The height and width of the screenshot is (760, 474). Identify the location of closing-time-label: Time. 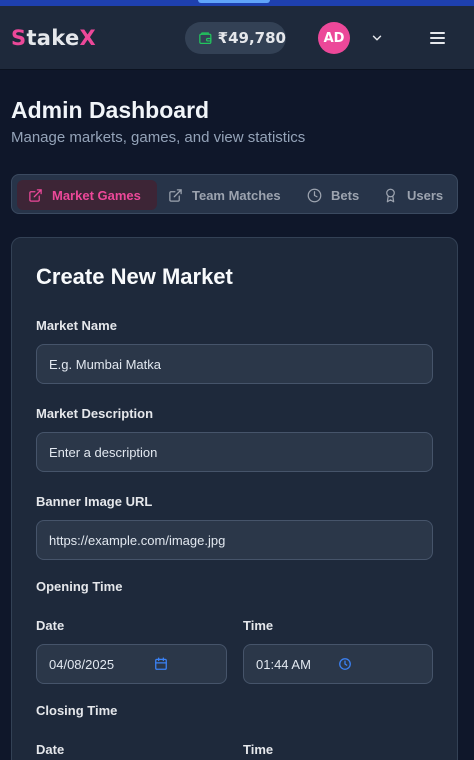
(258, 749).